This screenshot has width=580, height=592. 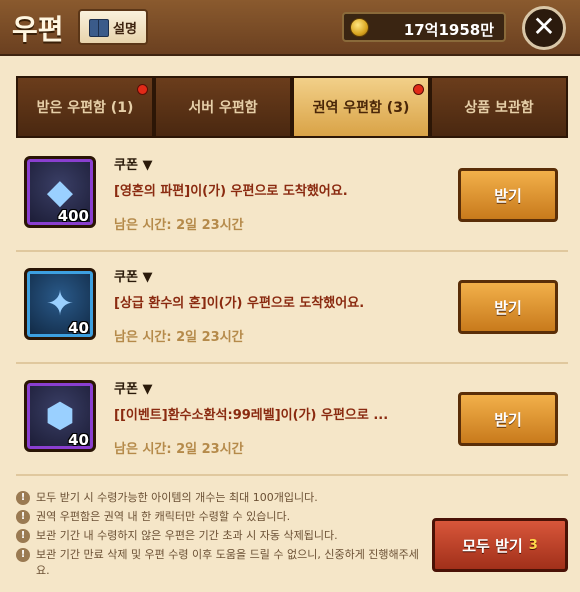 What do you see at coordinates (359, 27) in the screenshot?
I see `coin-icon` at bounding box center [359, 27].